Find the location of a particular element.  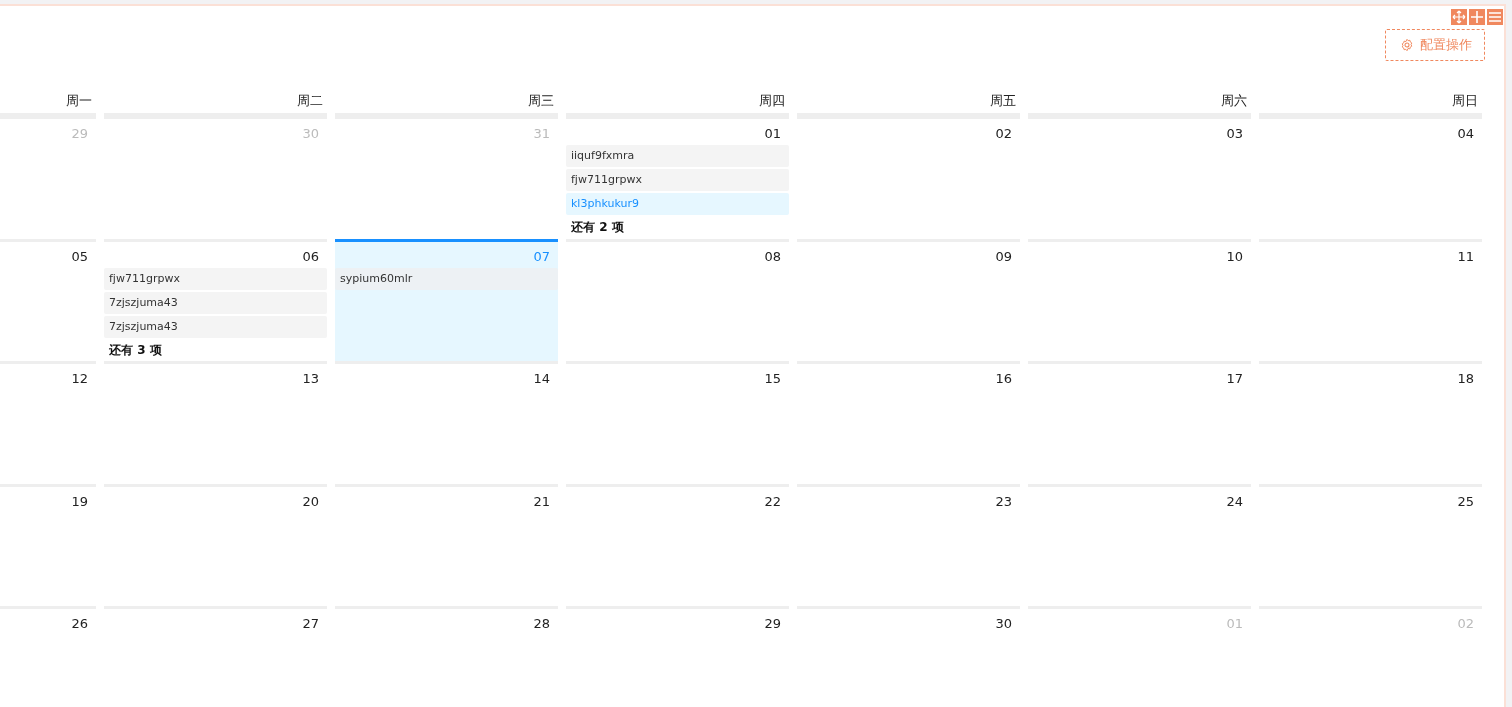

day-number: 05 is located at coordinates (79, 256).